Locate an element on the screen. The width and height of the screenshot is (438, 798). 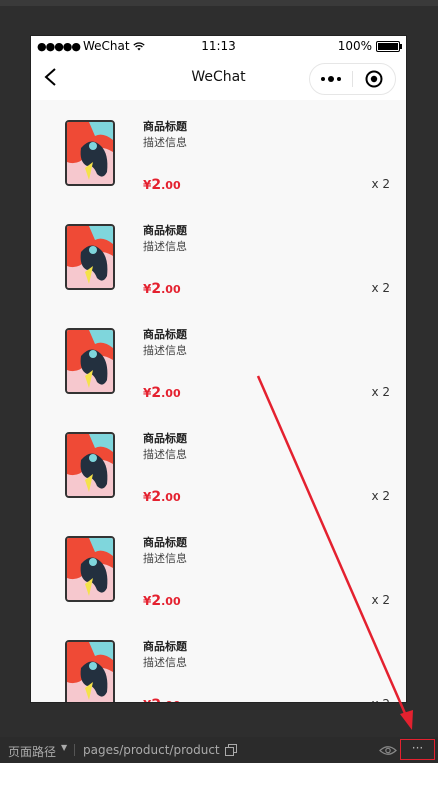
page-path-label: 页面路径 is located at coordinates (32, 751).